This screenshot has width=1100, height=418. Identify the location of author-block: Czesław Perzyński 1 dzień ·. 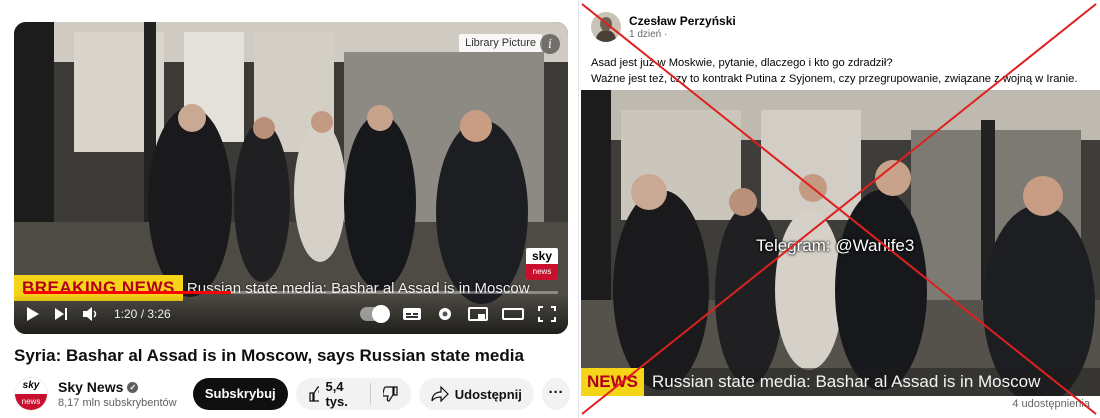
(682, 27).